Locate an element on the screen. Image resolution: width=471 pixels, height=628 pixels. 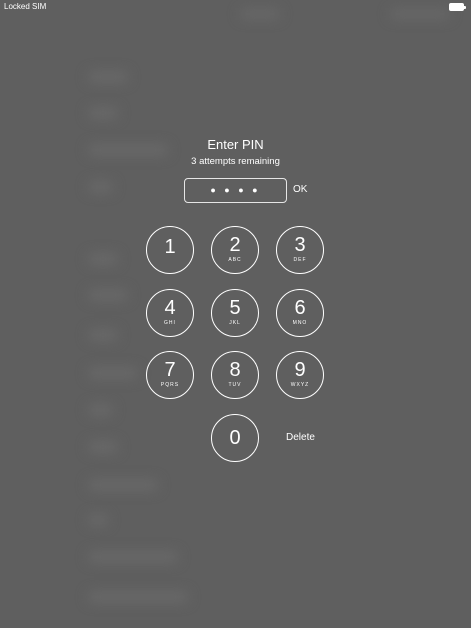
key-4: 4 GHI is located at coordinates (170, 313).